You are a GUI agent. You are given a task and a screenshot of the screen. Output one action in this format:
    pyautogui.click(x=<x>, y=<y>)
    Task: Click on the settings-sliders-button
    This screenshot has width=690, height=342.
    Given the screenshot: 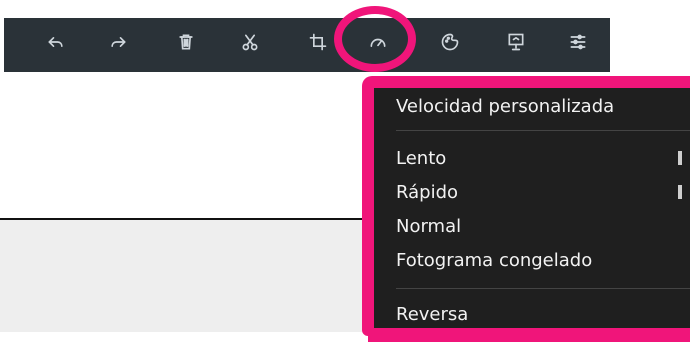 What is the action you would take?
    pyautogui.click(x=578, y=44)
    